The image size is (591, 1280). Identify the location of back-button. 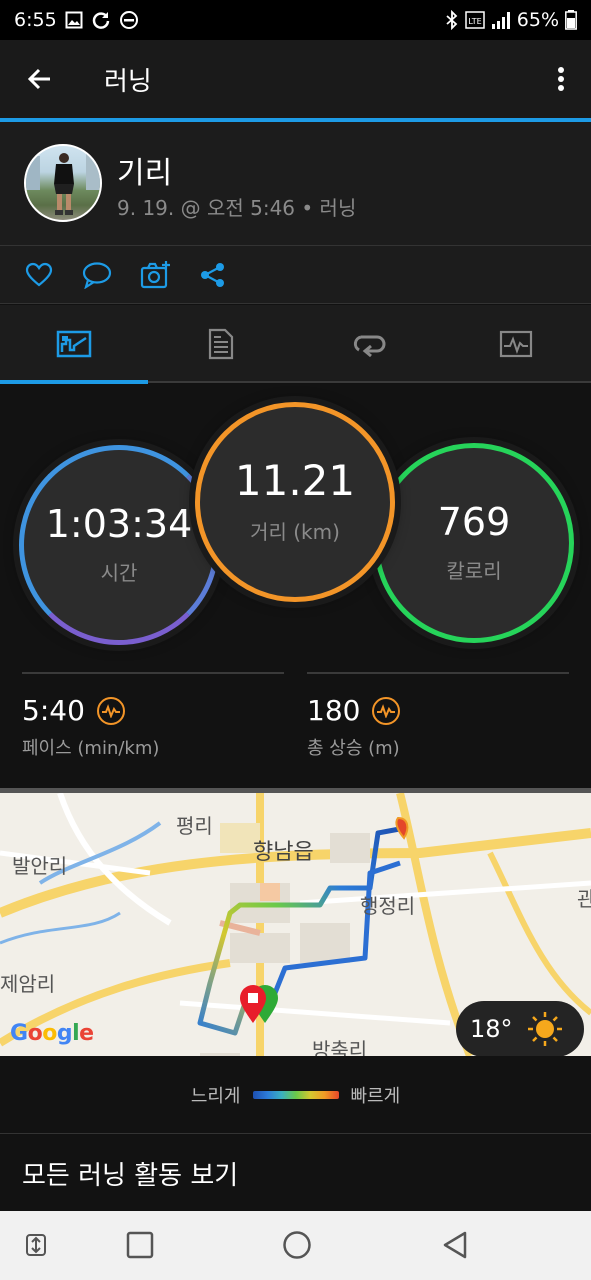
(40, 79).